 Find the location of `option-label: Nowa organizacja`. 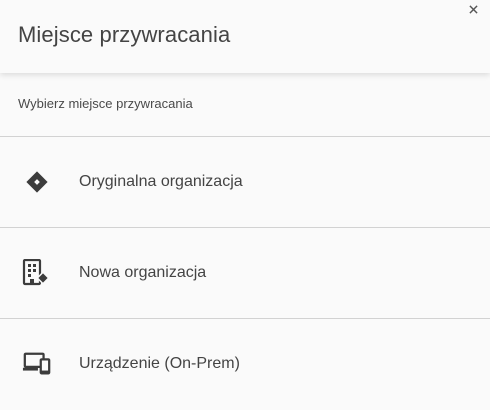

option-label: Nowa organizacja is located at coordinates (143, 272).